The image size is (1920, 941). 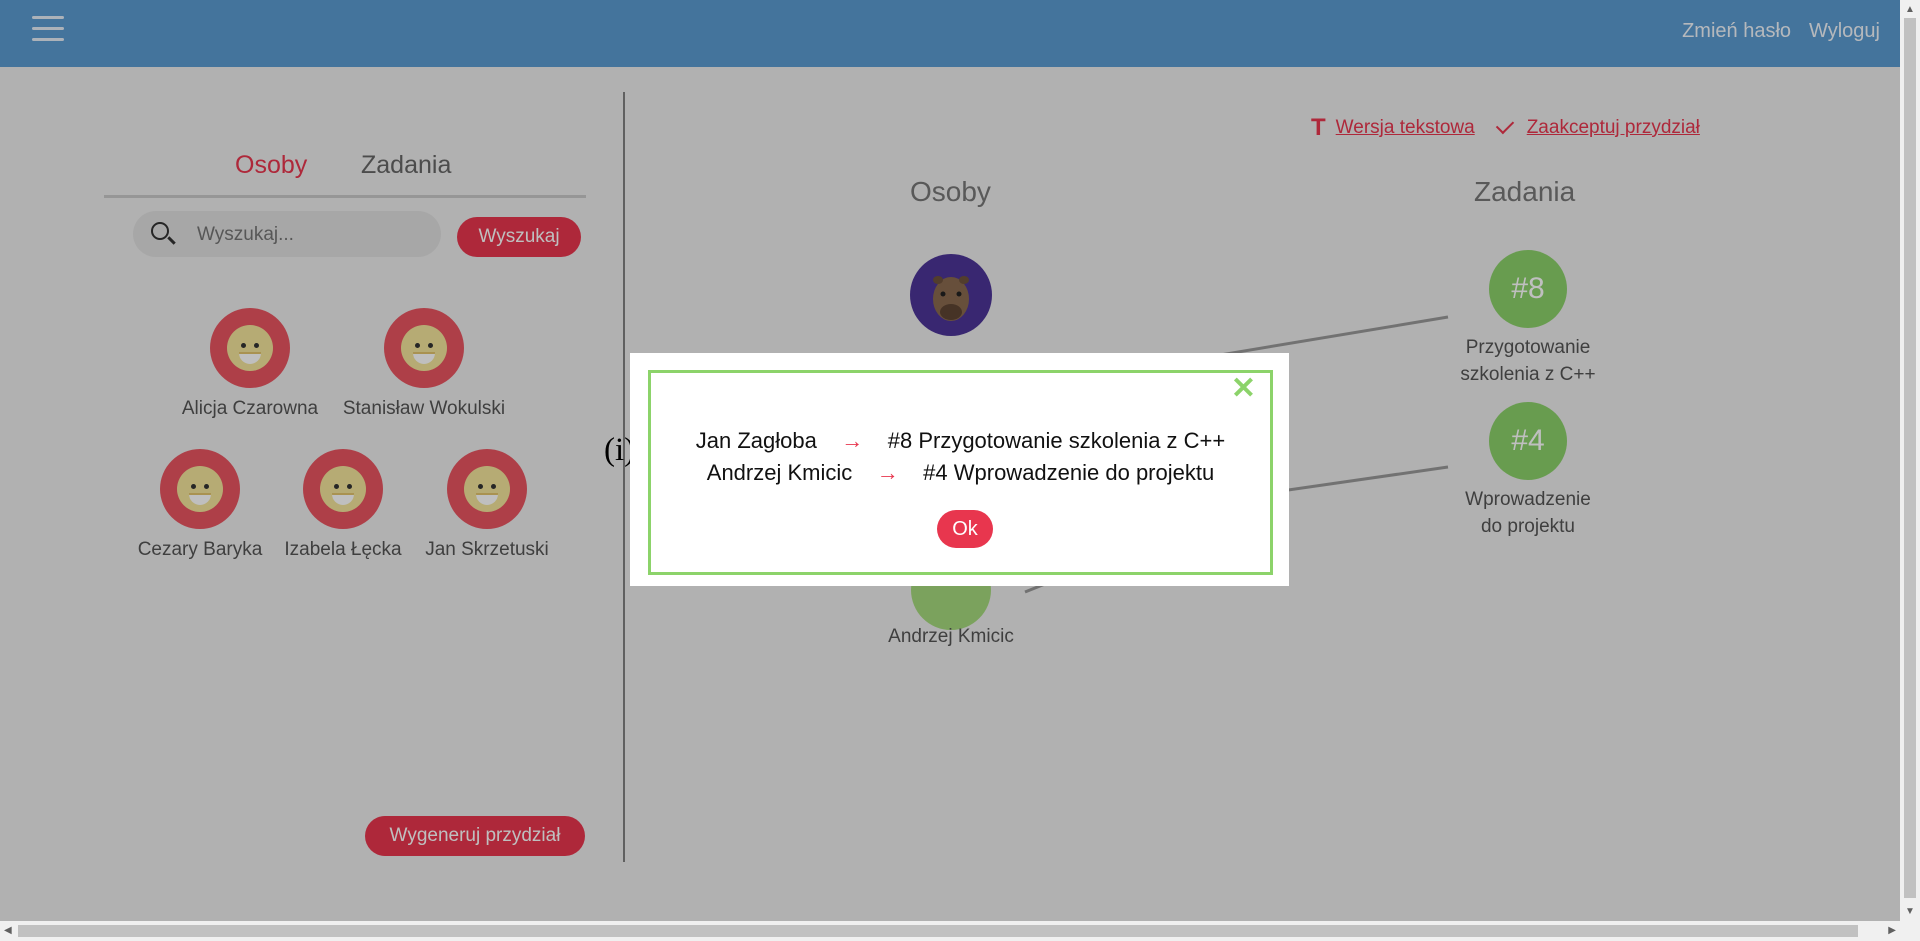 I want to click on assignment-person: Jan Zagłoba, so click(x=756, y=440).